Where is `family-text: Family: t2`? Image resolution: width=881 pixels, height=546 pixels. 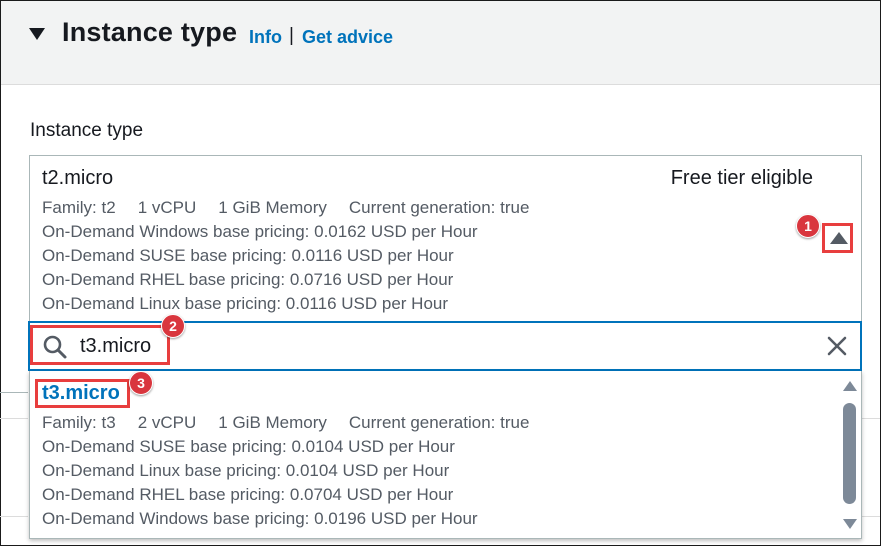 family-text: Family: t2 is located at coordinates (79, 207).